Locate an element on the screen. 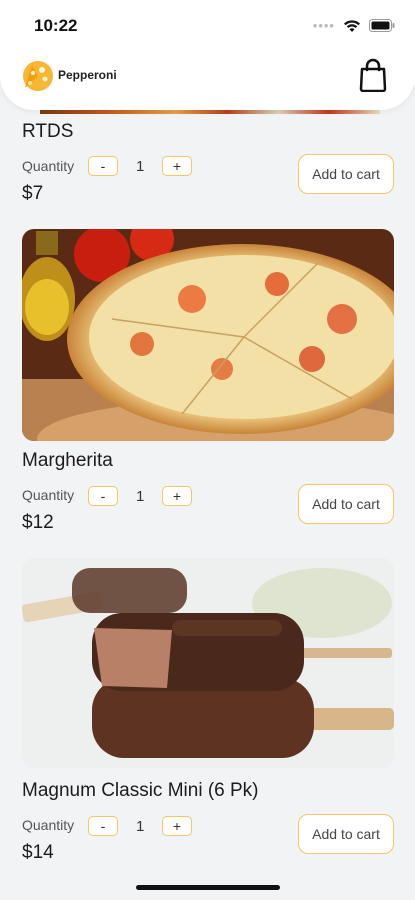  product-price: $14 is located at coordinates (38, 852).